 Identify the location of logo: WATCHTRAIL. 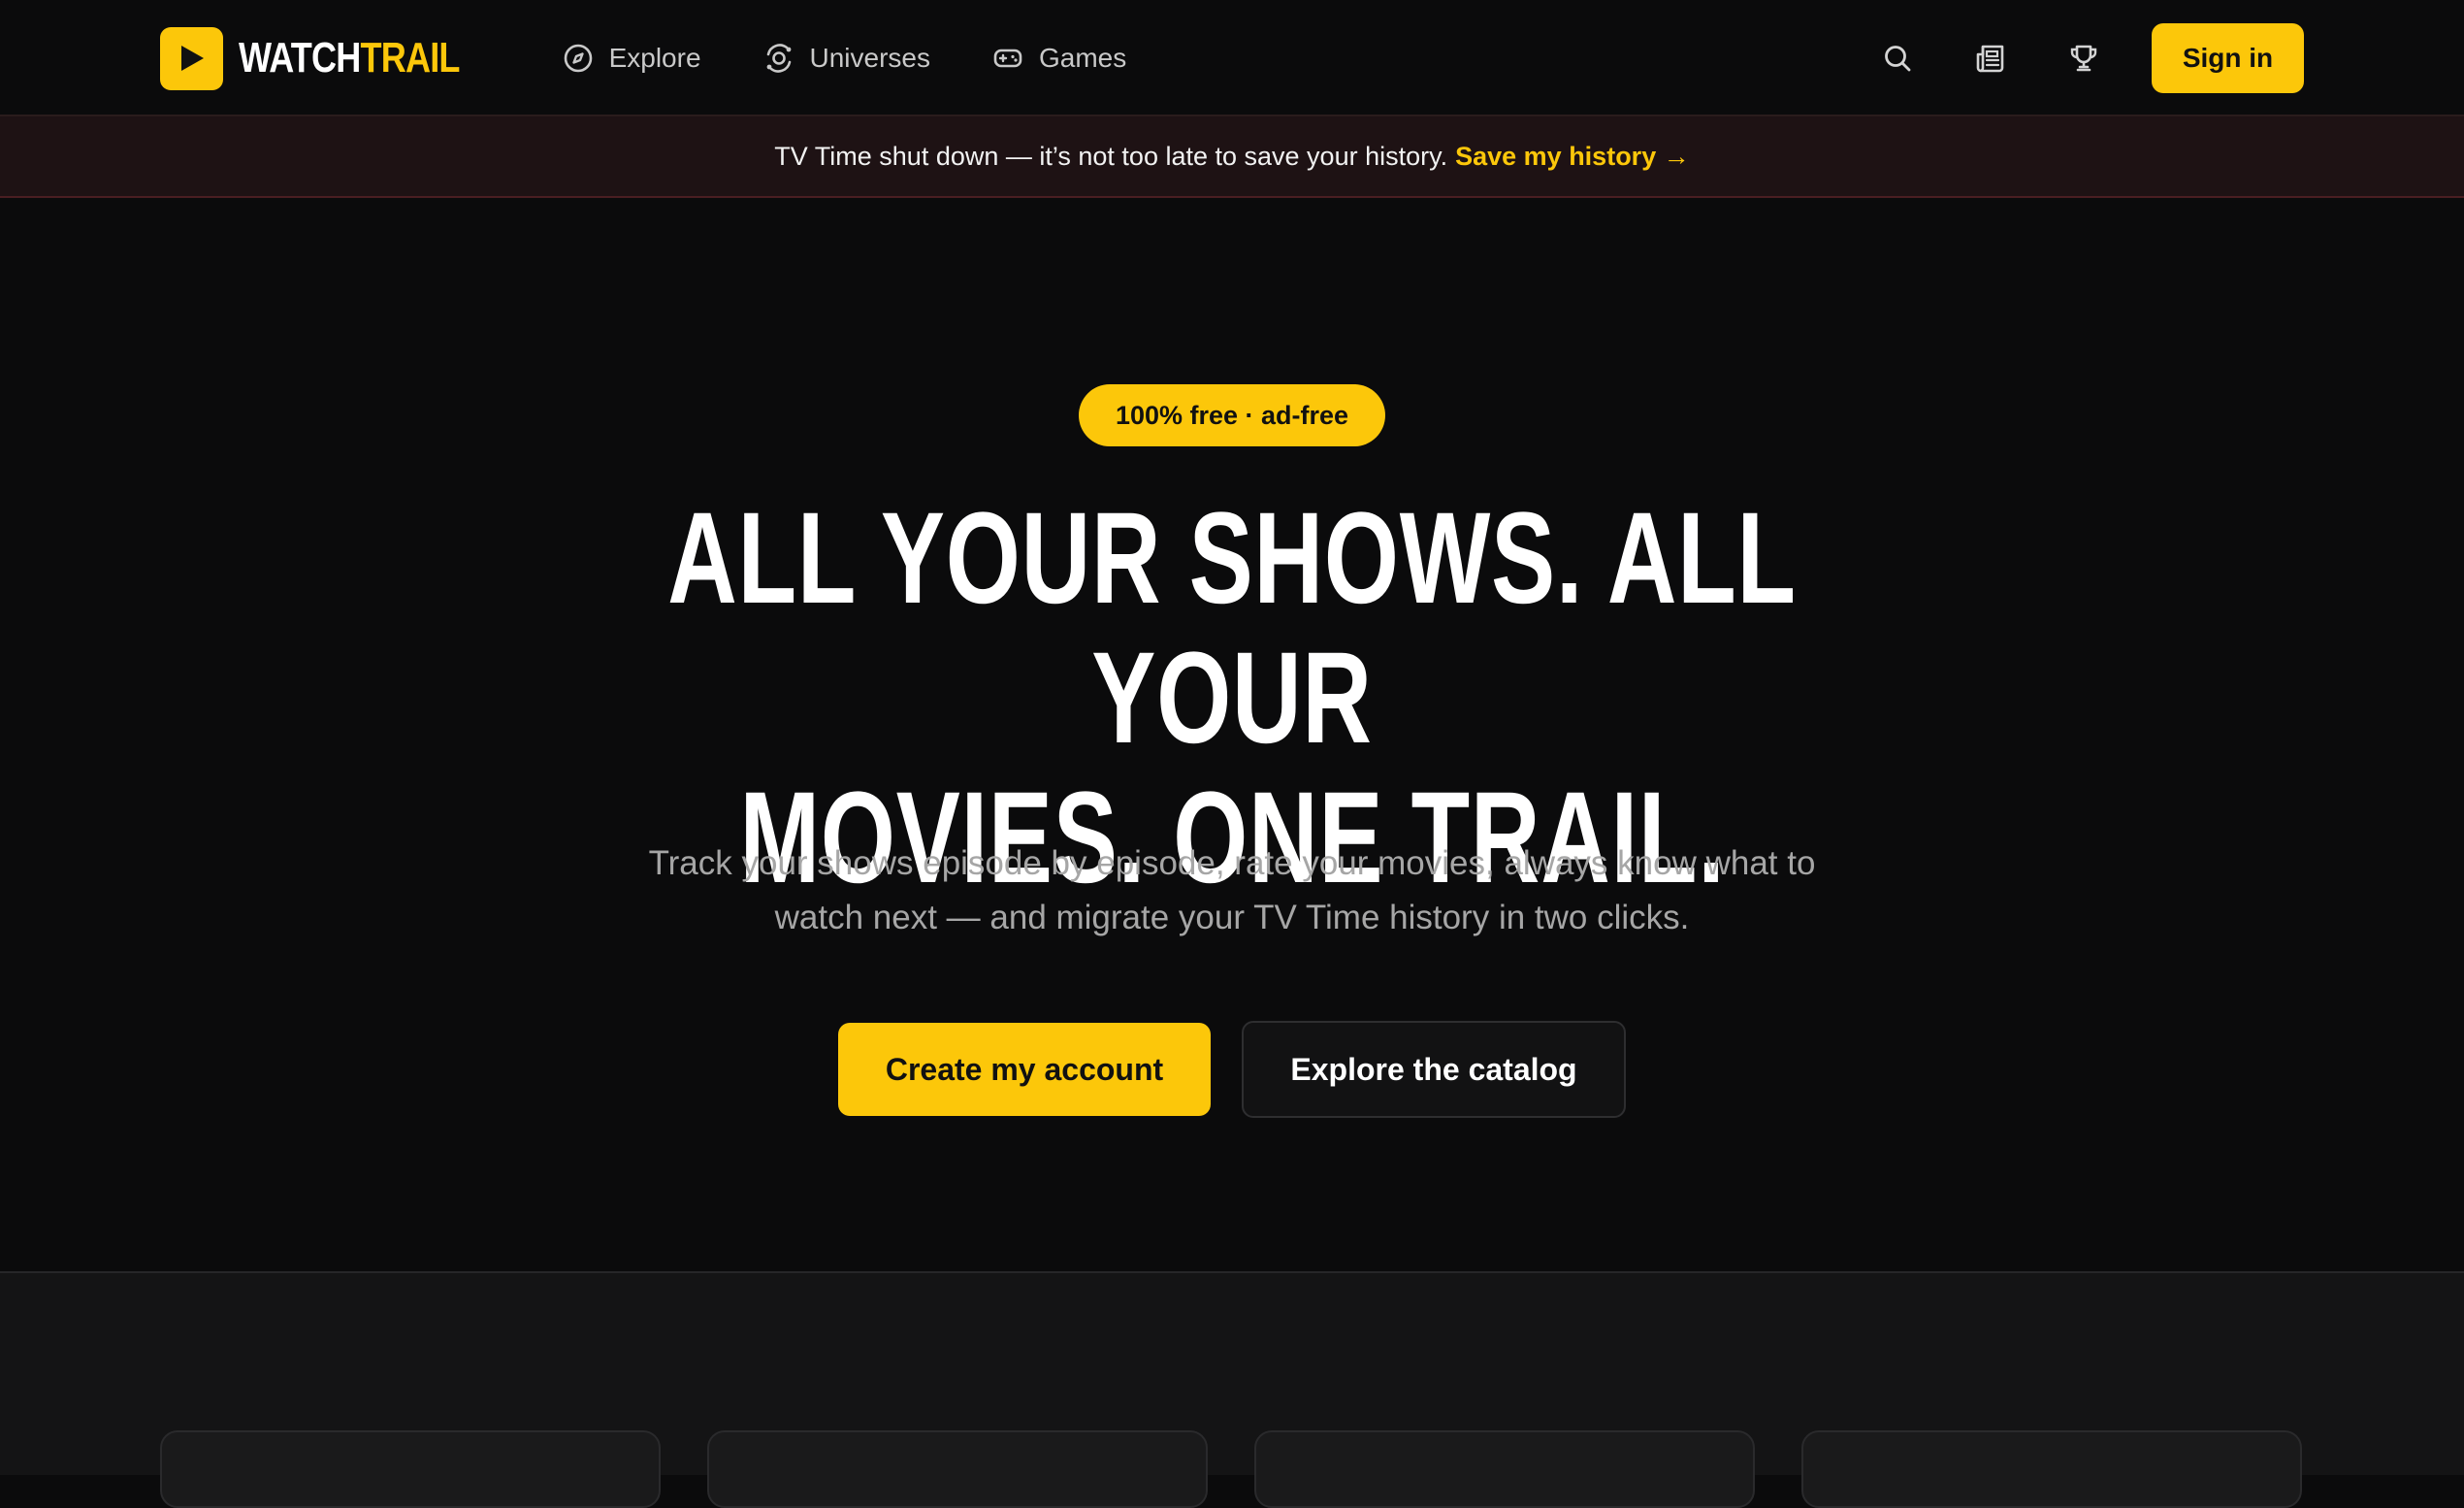
(334, 58).